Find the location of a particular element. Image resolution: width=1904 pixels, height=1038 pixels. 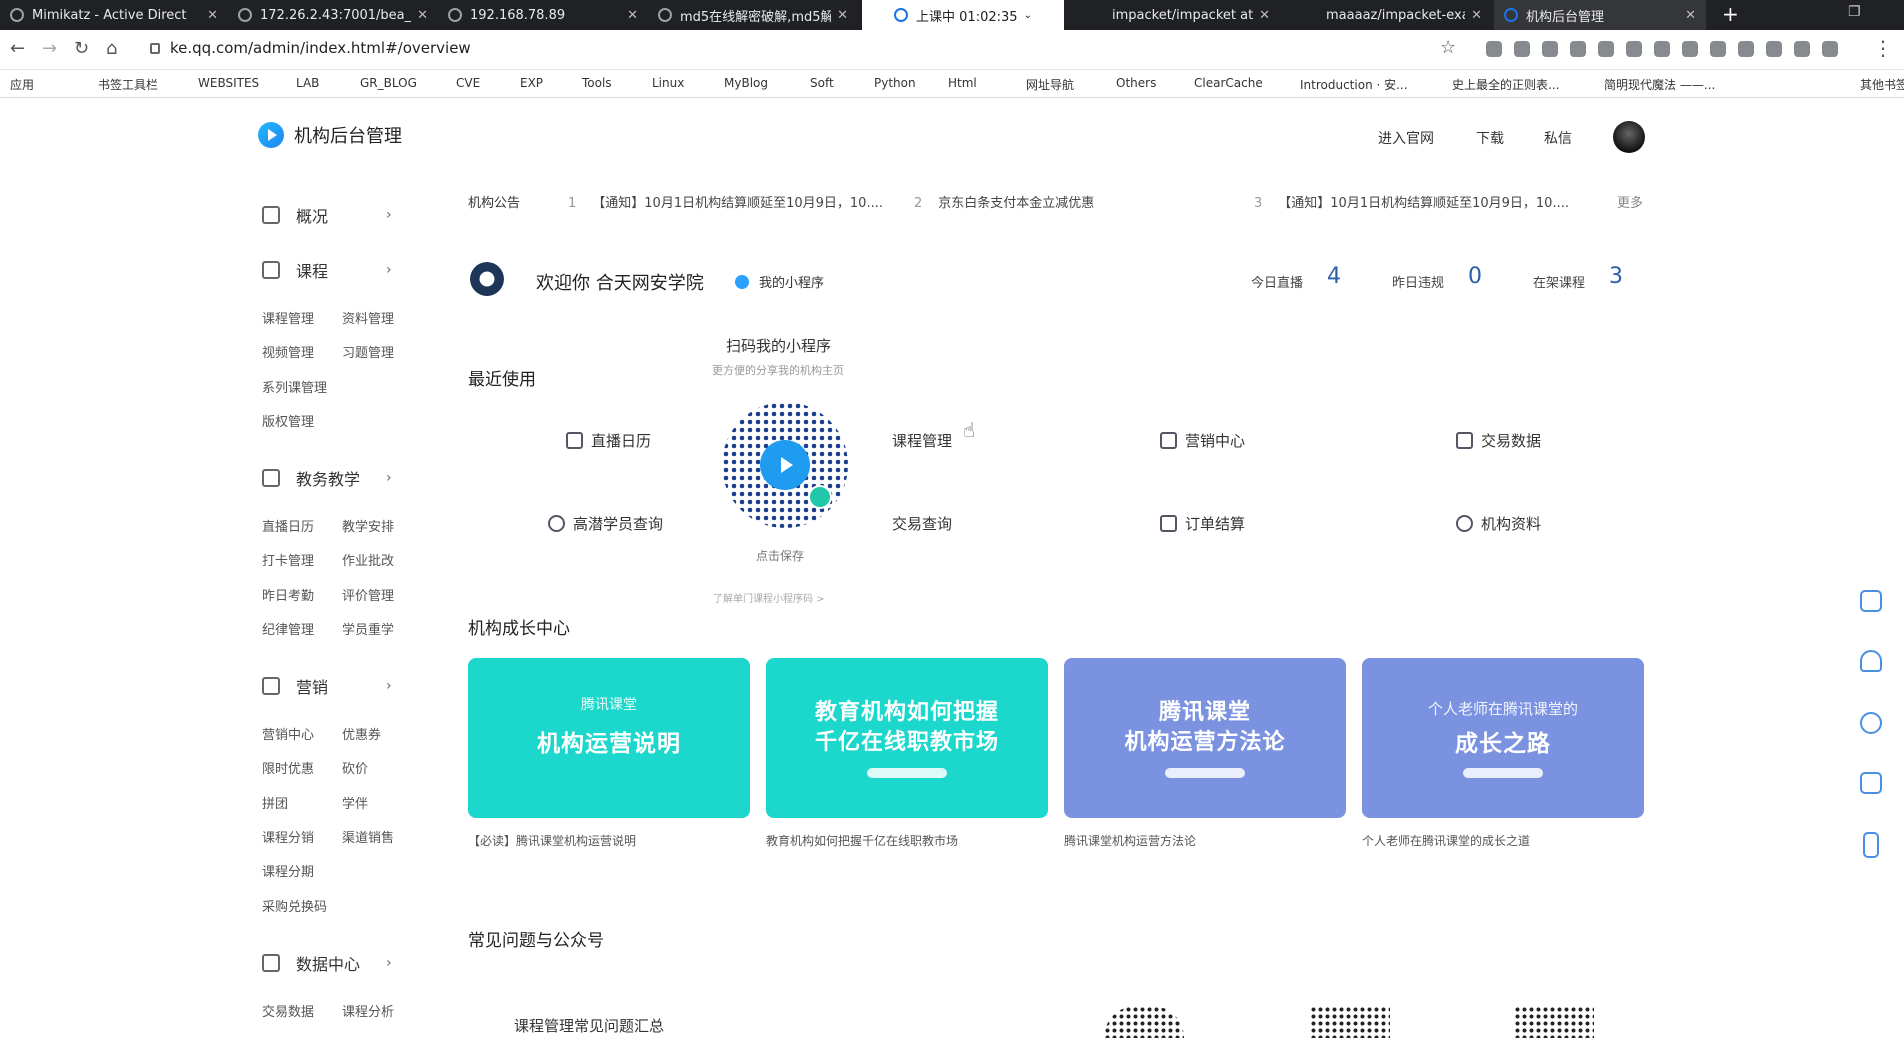

recent-tool: 机构资料 is located at coordinates (1498, 523).